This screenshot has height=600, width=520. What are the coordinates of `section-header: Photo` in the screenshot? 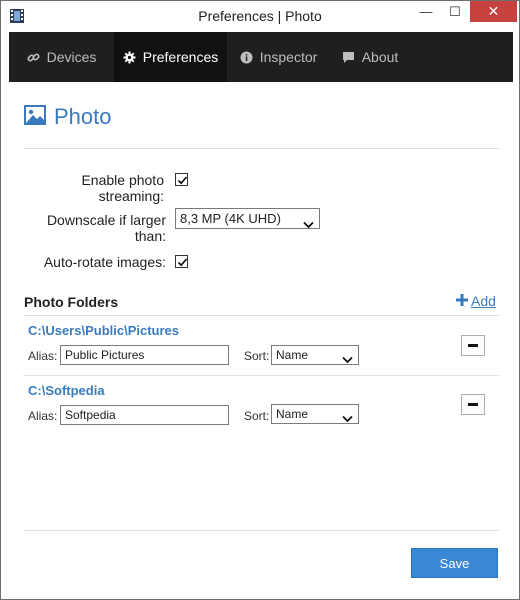 It's located at (68, 117).